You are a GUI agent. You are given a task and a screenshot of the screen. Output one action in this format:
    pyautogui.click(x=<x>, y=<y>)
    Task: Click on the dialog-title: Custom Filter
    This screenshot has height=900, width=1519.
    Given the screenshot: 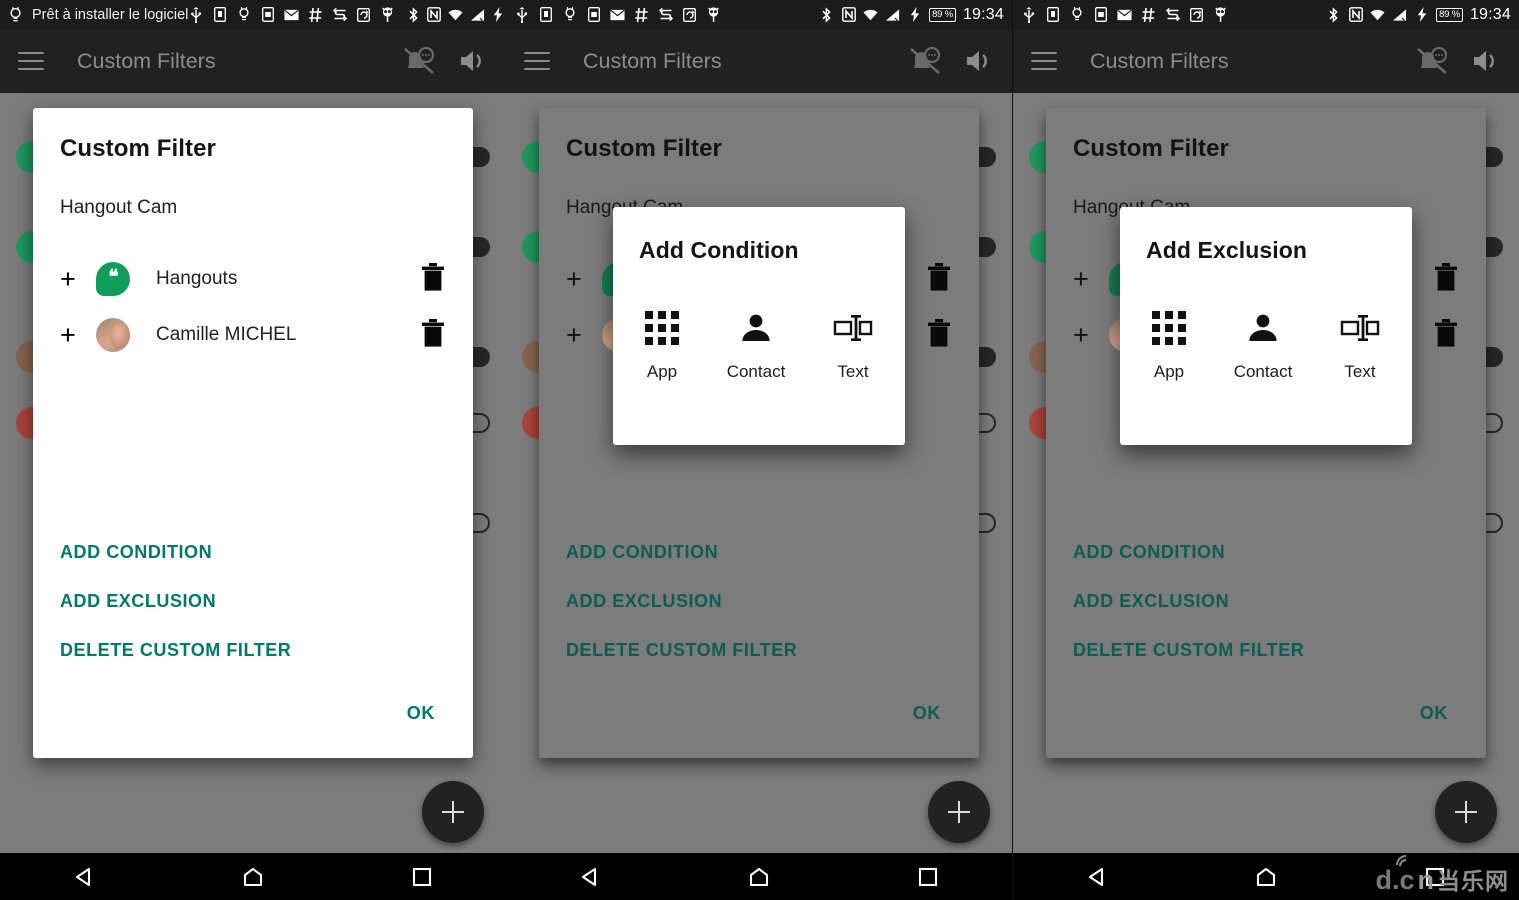 What is the action you would take?
    pyautogui.click(x=1151, y=148)
    